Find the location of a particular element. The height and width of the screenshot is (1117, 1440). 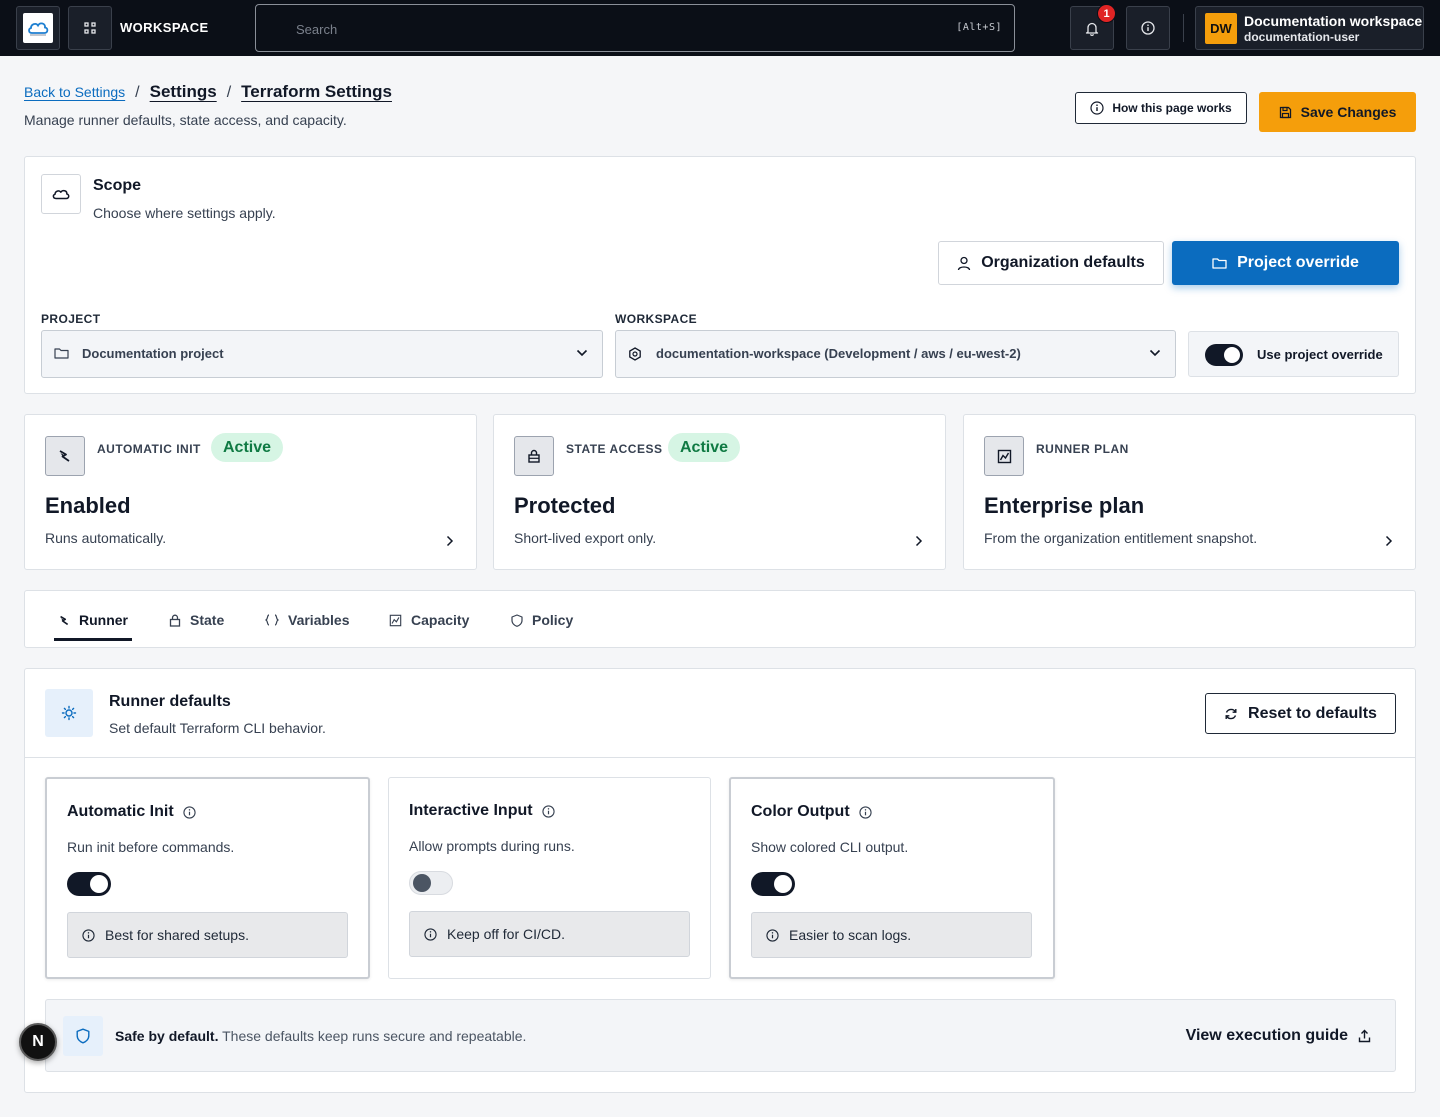

scope-title: Scope is located at coordinates (117, 185).